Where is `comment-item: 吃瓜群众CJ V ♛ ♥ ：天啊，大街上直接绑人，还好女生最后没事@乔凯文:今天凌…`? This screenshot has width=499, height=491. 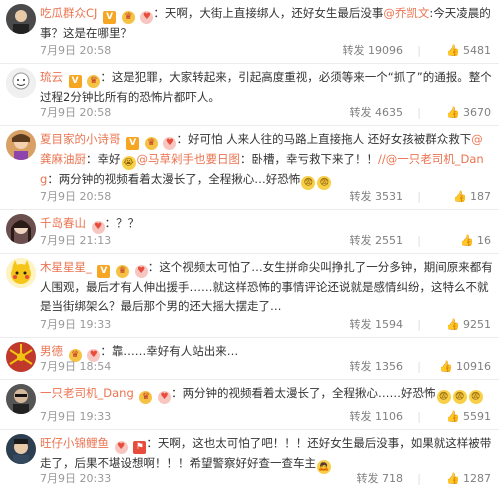
comment-item: 吃瓜群众CJ V ♛ ♥ ：天啊，大街上直接绑人，还好女生最后没事@乔凯文:今天凌… is located at coordinates (249, 32).